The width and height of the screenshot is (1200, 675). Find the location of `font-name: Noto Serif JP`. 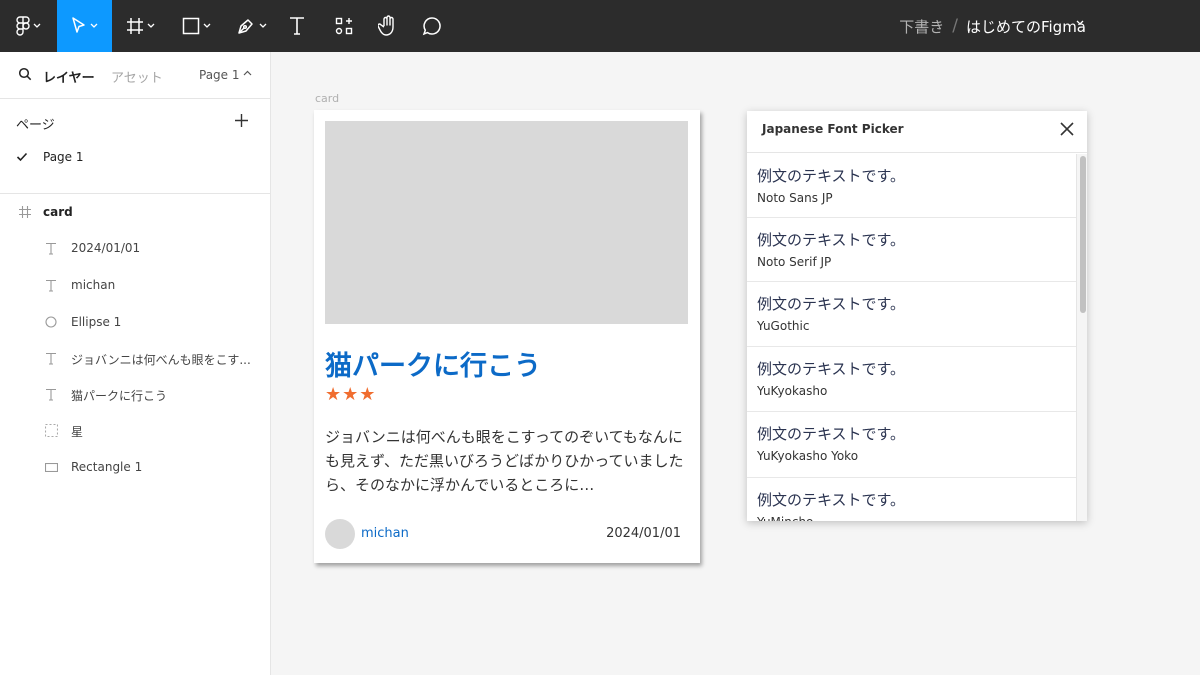

font-name: Noto Serif JP is located at coordinates (794, 262).